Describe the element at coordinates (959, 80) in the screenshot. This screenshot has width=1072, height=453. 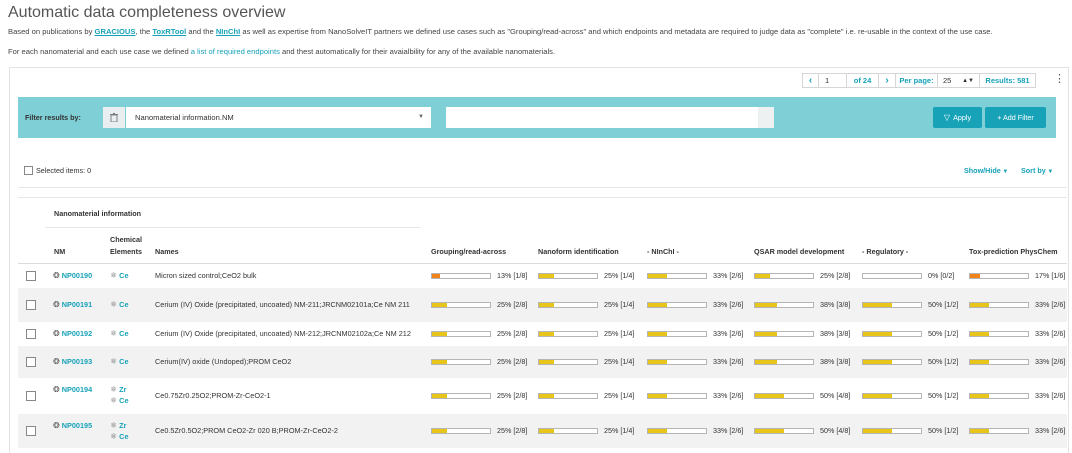
I see `per-page-select: 25 ▲▼` at that location.